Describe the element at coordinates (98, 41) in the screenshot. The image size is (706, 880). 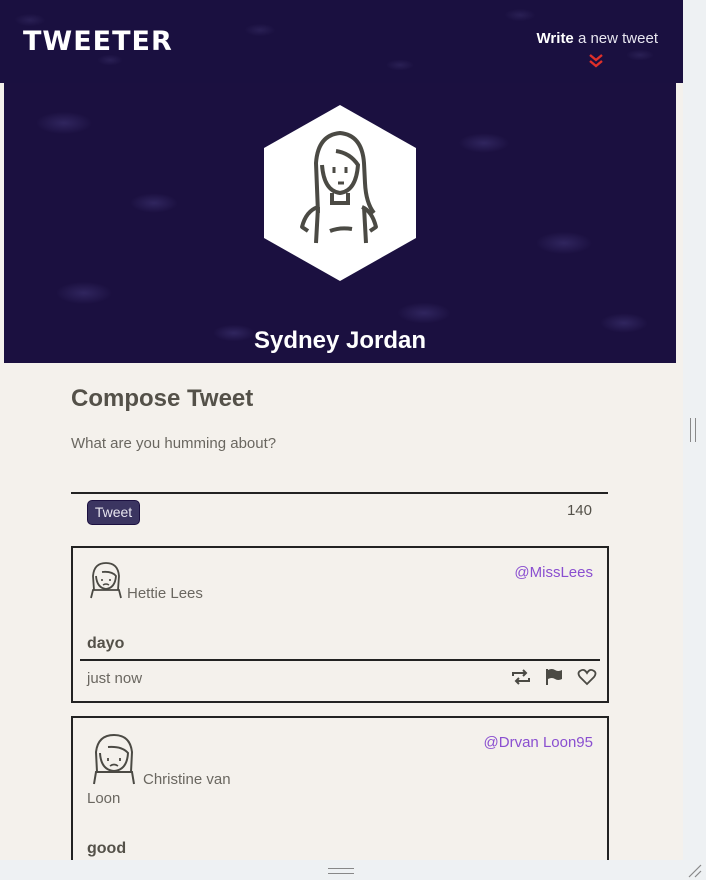
I see `app-logo: TWEETER` at that location.